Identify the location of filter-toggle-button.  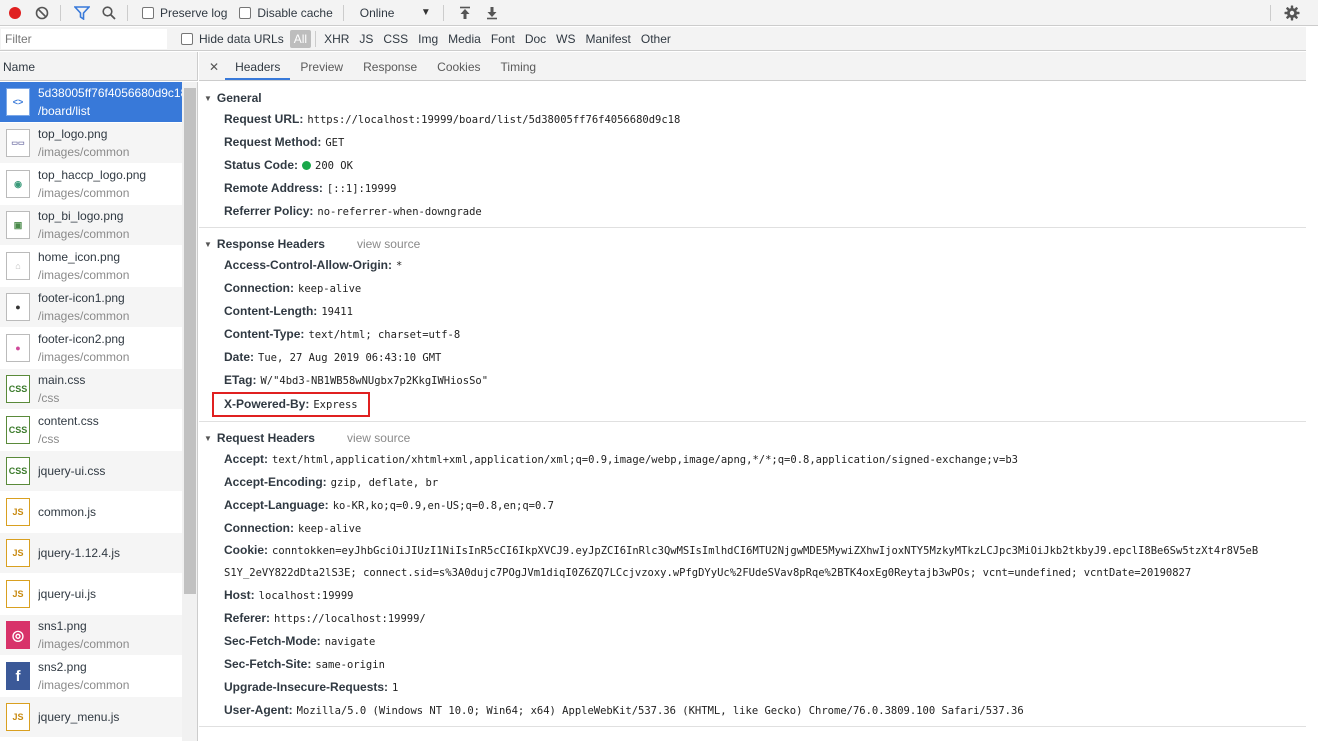
(82, 13).